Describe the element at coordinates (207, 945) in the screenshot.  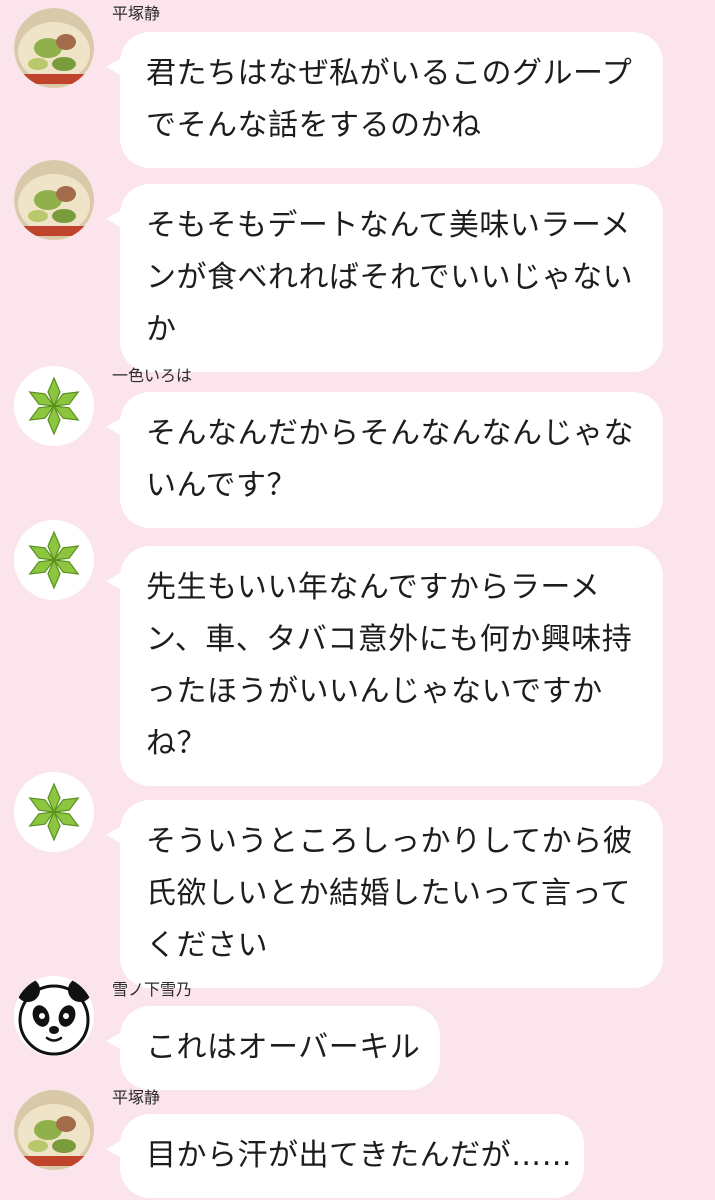
I see `message-line: ください` at that location.